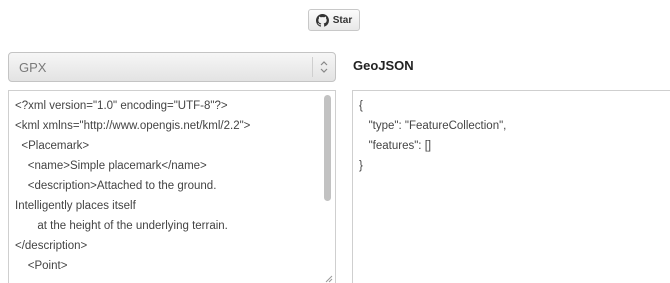  Describe the element at coordinates (51, 246) in the screenshot. I see `input-line: </description>` at that location.